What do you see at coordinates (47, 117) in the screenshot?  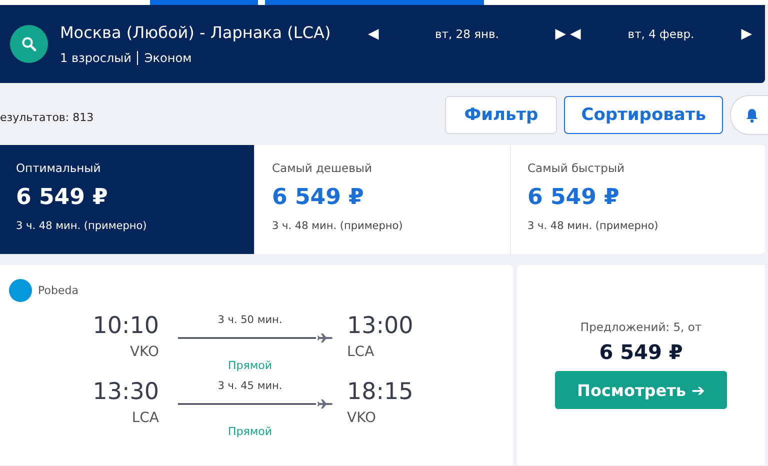 I see `results-count: езультатов: 813` at bounding box center [47, 117].